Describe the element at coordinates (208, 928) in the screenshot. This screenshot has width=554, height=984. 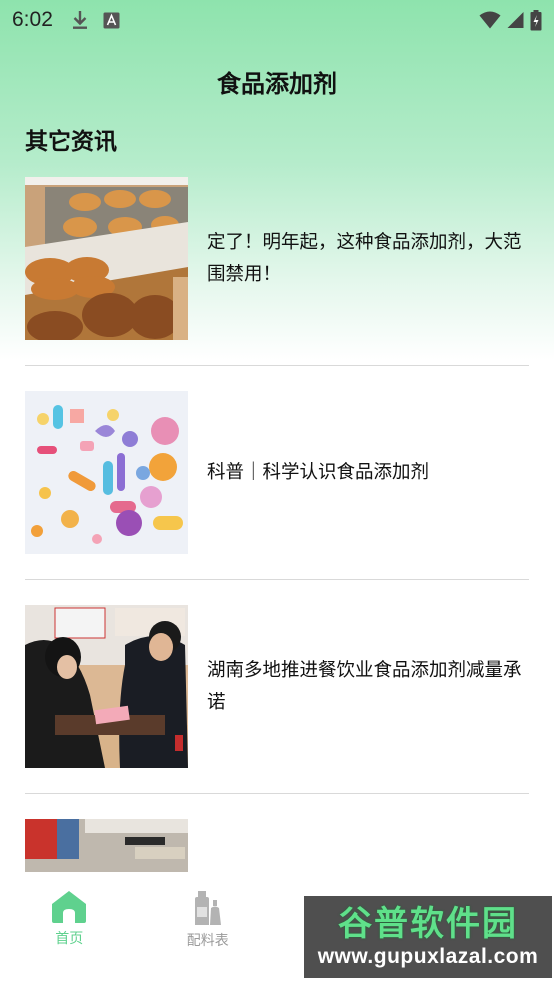
I see `tab-ingredients: 配料表` at that location.